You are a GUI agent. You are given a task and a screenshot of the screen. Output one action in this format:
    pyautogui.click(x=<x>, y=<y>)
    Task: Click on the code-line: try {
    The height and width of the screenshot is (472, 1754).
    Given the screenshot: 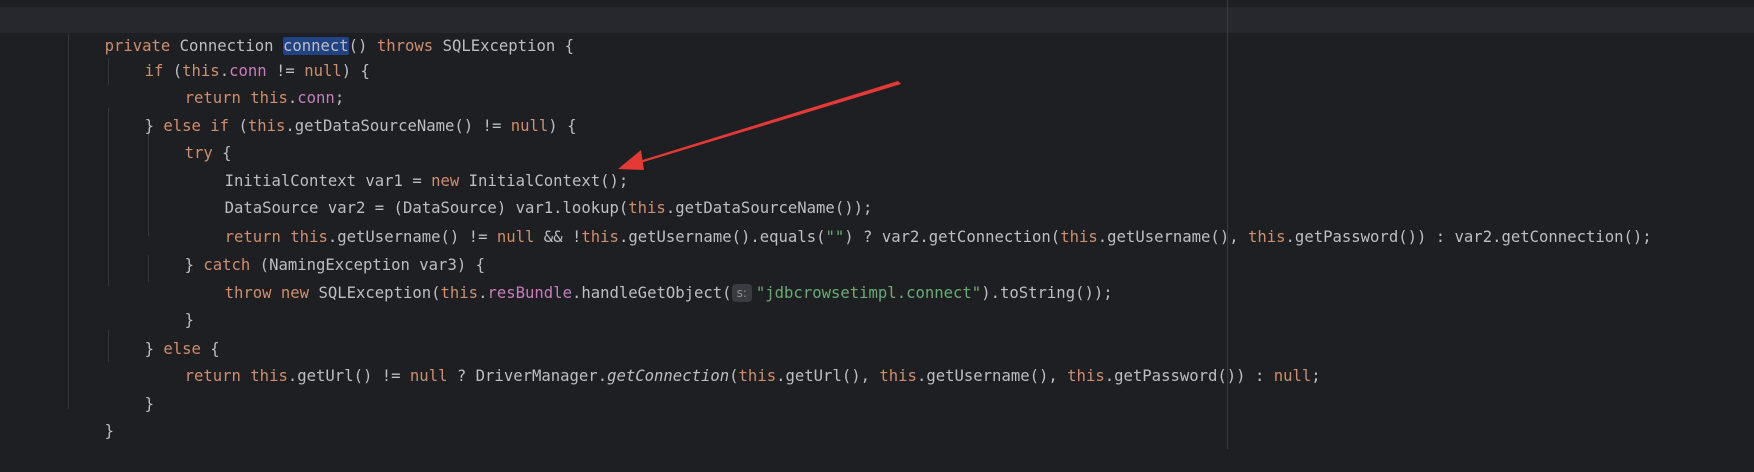 What is the action you would take?
    pyautogui.click(x=189, y=137)
    